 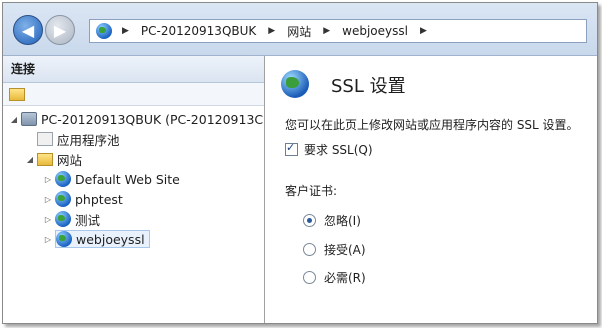 I want to click on breadcrumb-item-sites: 网站, so click(x=299, y=31).